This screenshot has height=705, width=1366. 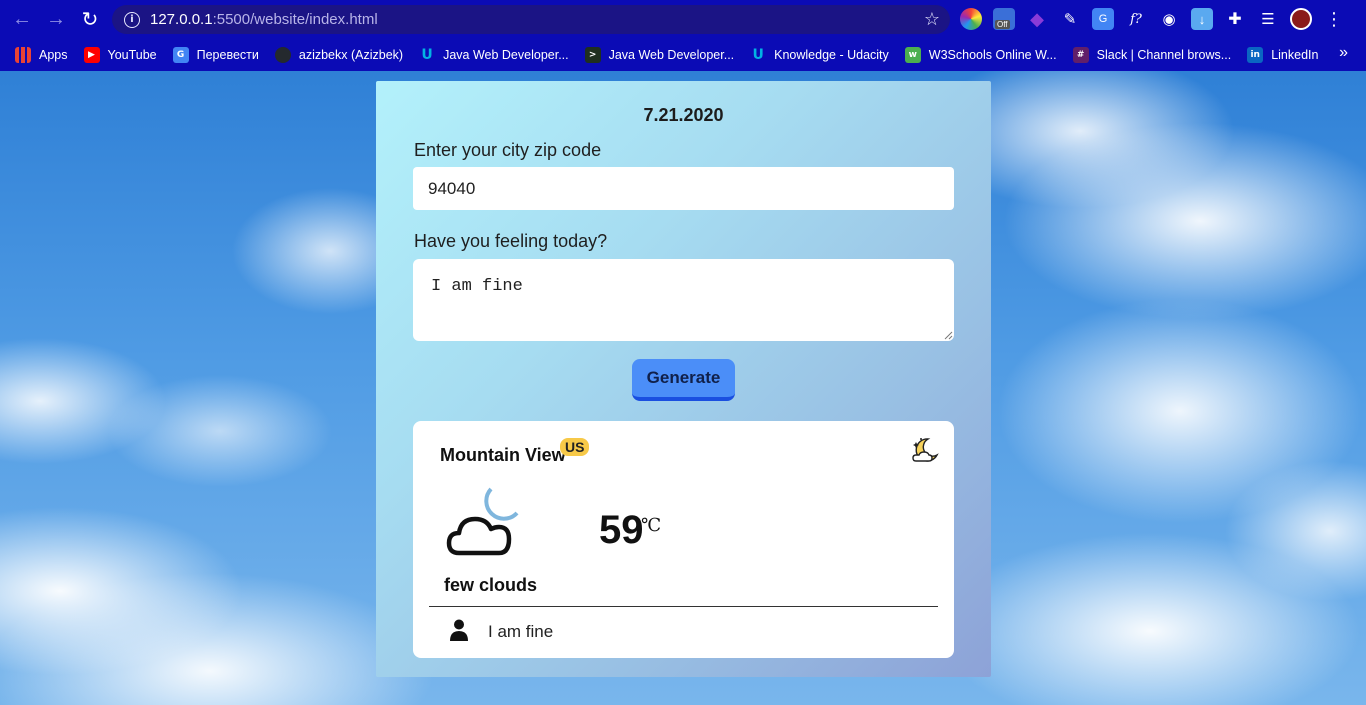 I want to click on diamond-extension-icon: ◆, so click(x=1037, y=19).